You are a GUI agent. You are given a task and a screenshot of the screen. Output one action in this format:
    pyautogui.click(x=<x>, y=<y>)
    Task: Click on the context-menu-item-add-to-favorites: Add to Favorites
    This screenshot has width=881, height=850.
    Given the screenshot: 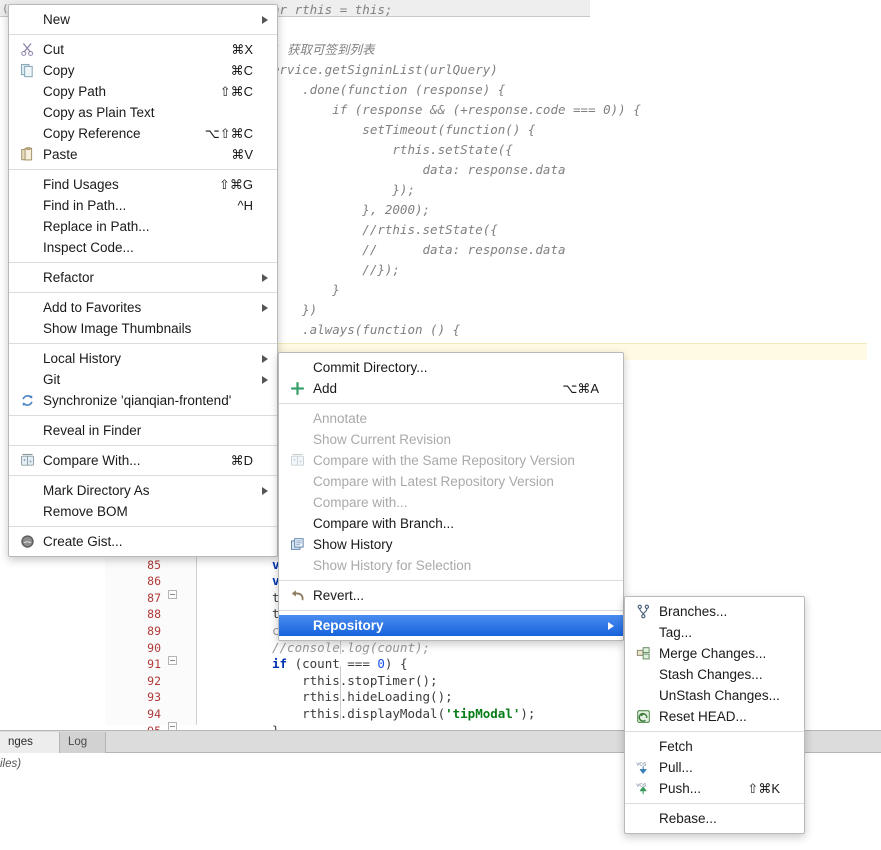 What is the action you would take?
    pyautogui.click(x=143, y=307)
    